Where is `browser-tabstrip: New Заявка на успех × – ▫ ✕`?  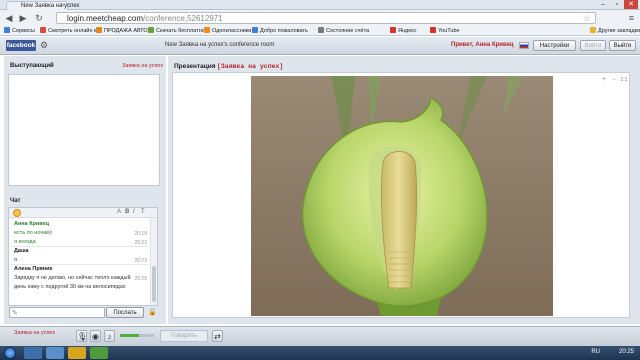 browser-tabstrip: New Заявка на успех × – ▫ ✕ is located at coordinates (320, 5).